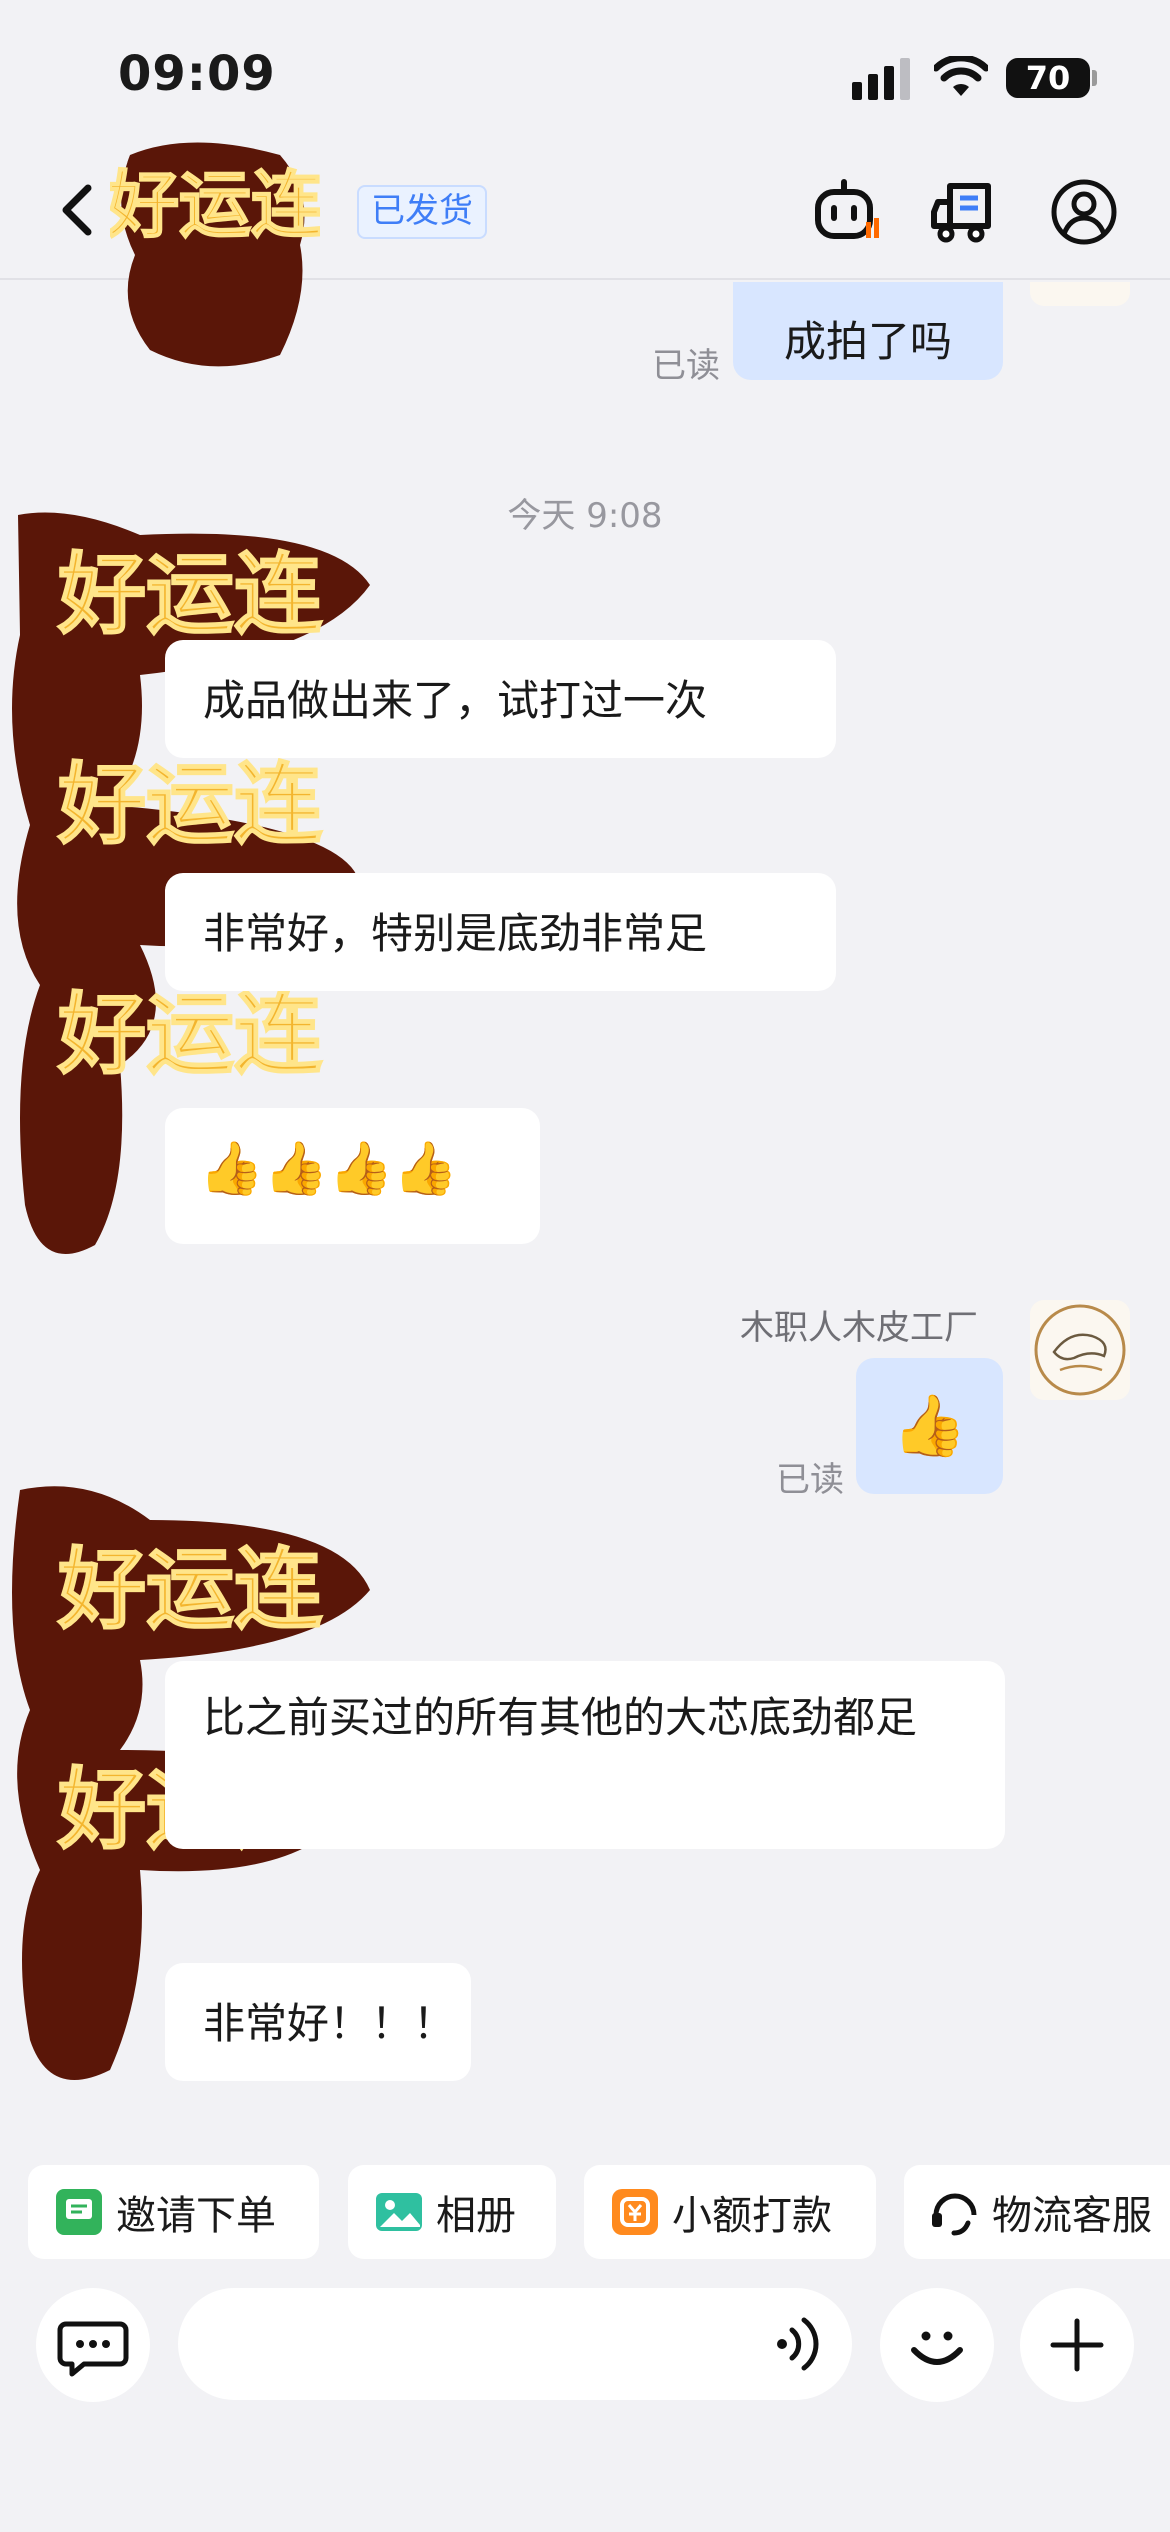 The width and height of the screenshot is (1170, 2532). I want to click on back-button, so click(80, 210).